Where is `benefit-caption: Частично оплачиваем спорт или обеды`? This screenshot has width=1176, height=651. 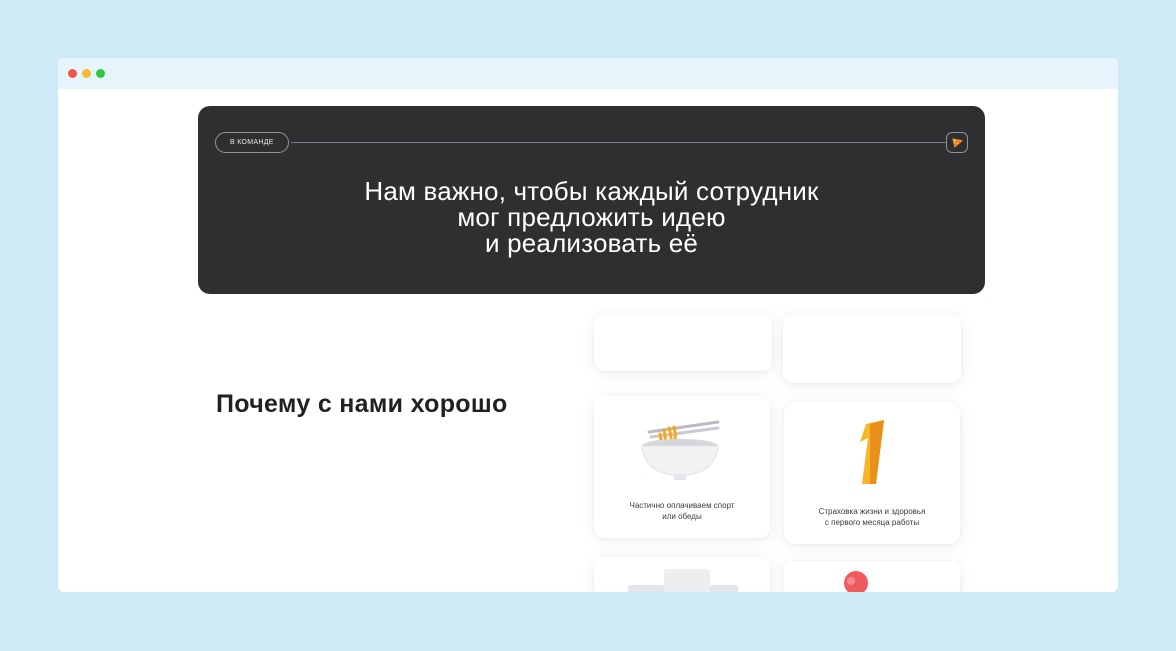 benefit-caption: Частично оплачиваем спорт или обеды is located at coordinates (682, 511).